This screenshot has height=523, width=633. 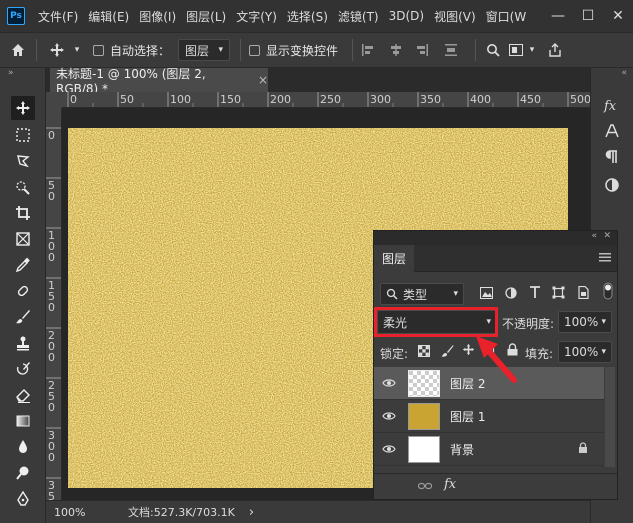 What do you see at coordinates (89, 512) in the screenshot?
I see `zoom-level: 100%` at bounding box center [89, 512].